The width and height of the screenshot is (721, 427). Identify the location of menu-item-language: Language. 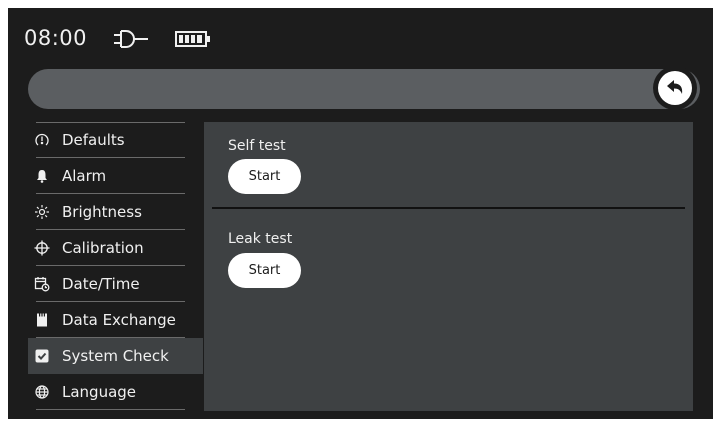
(115, 392).